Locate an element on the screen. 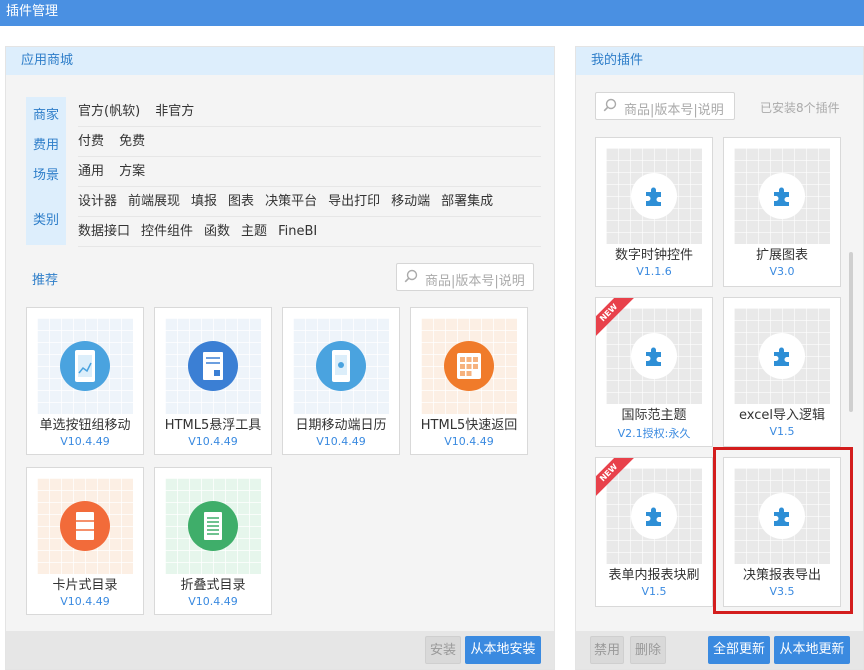  highlight-box is located at coordinates (783, 530).